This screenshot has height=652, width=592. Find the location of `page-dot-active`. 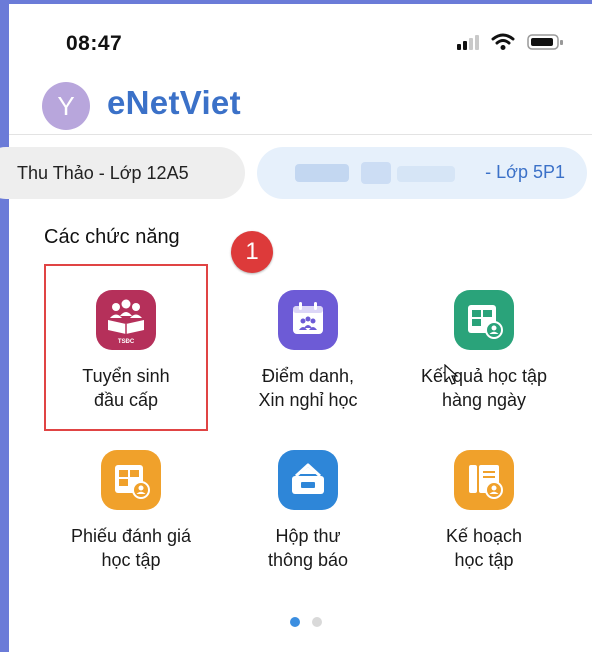

page-dot-active is located at coordinates (295, 622).